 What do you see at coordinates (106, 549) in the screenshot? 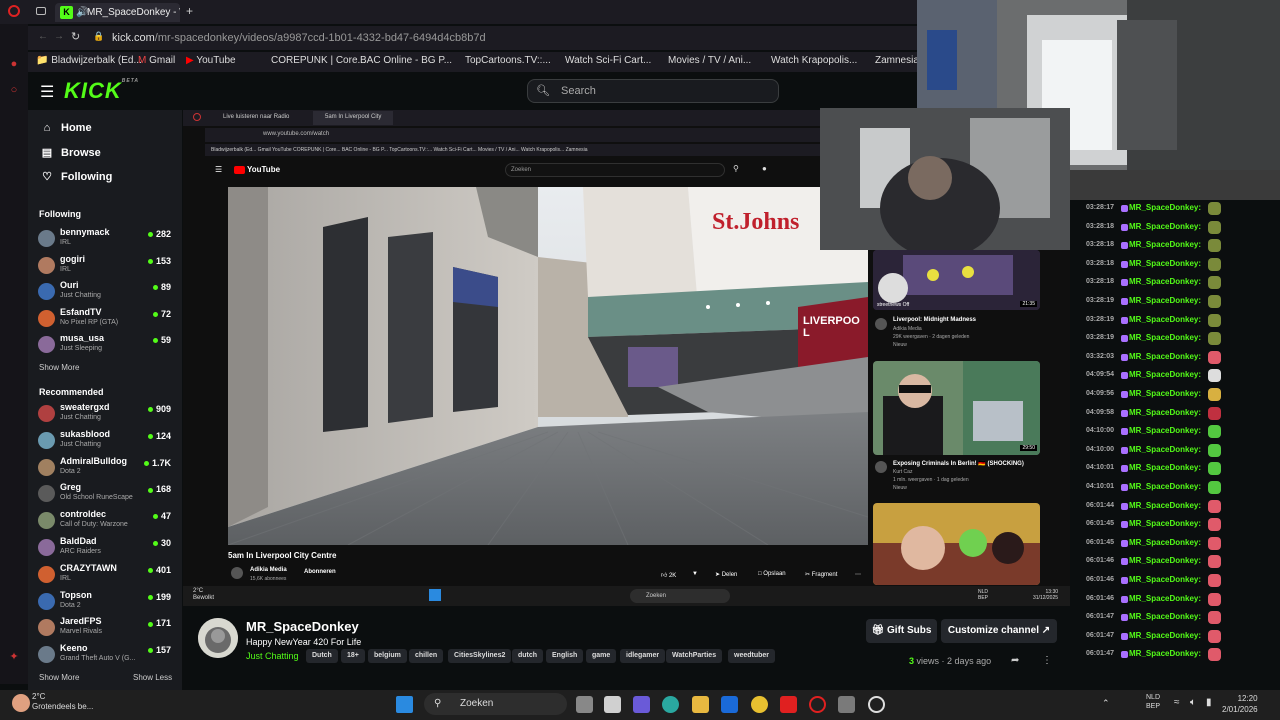
I see `sidebar-channel: BaldDad ARC Raiders 30` at bounding box center [106, 549].